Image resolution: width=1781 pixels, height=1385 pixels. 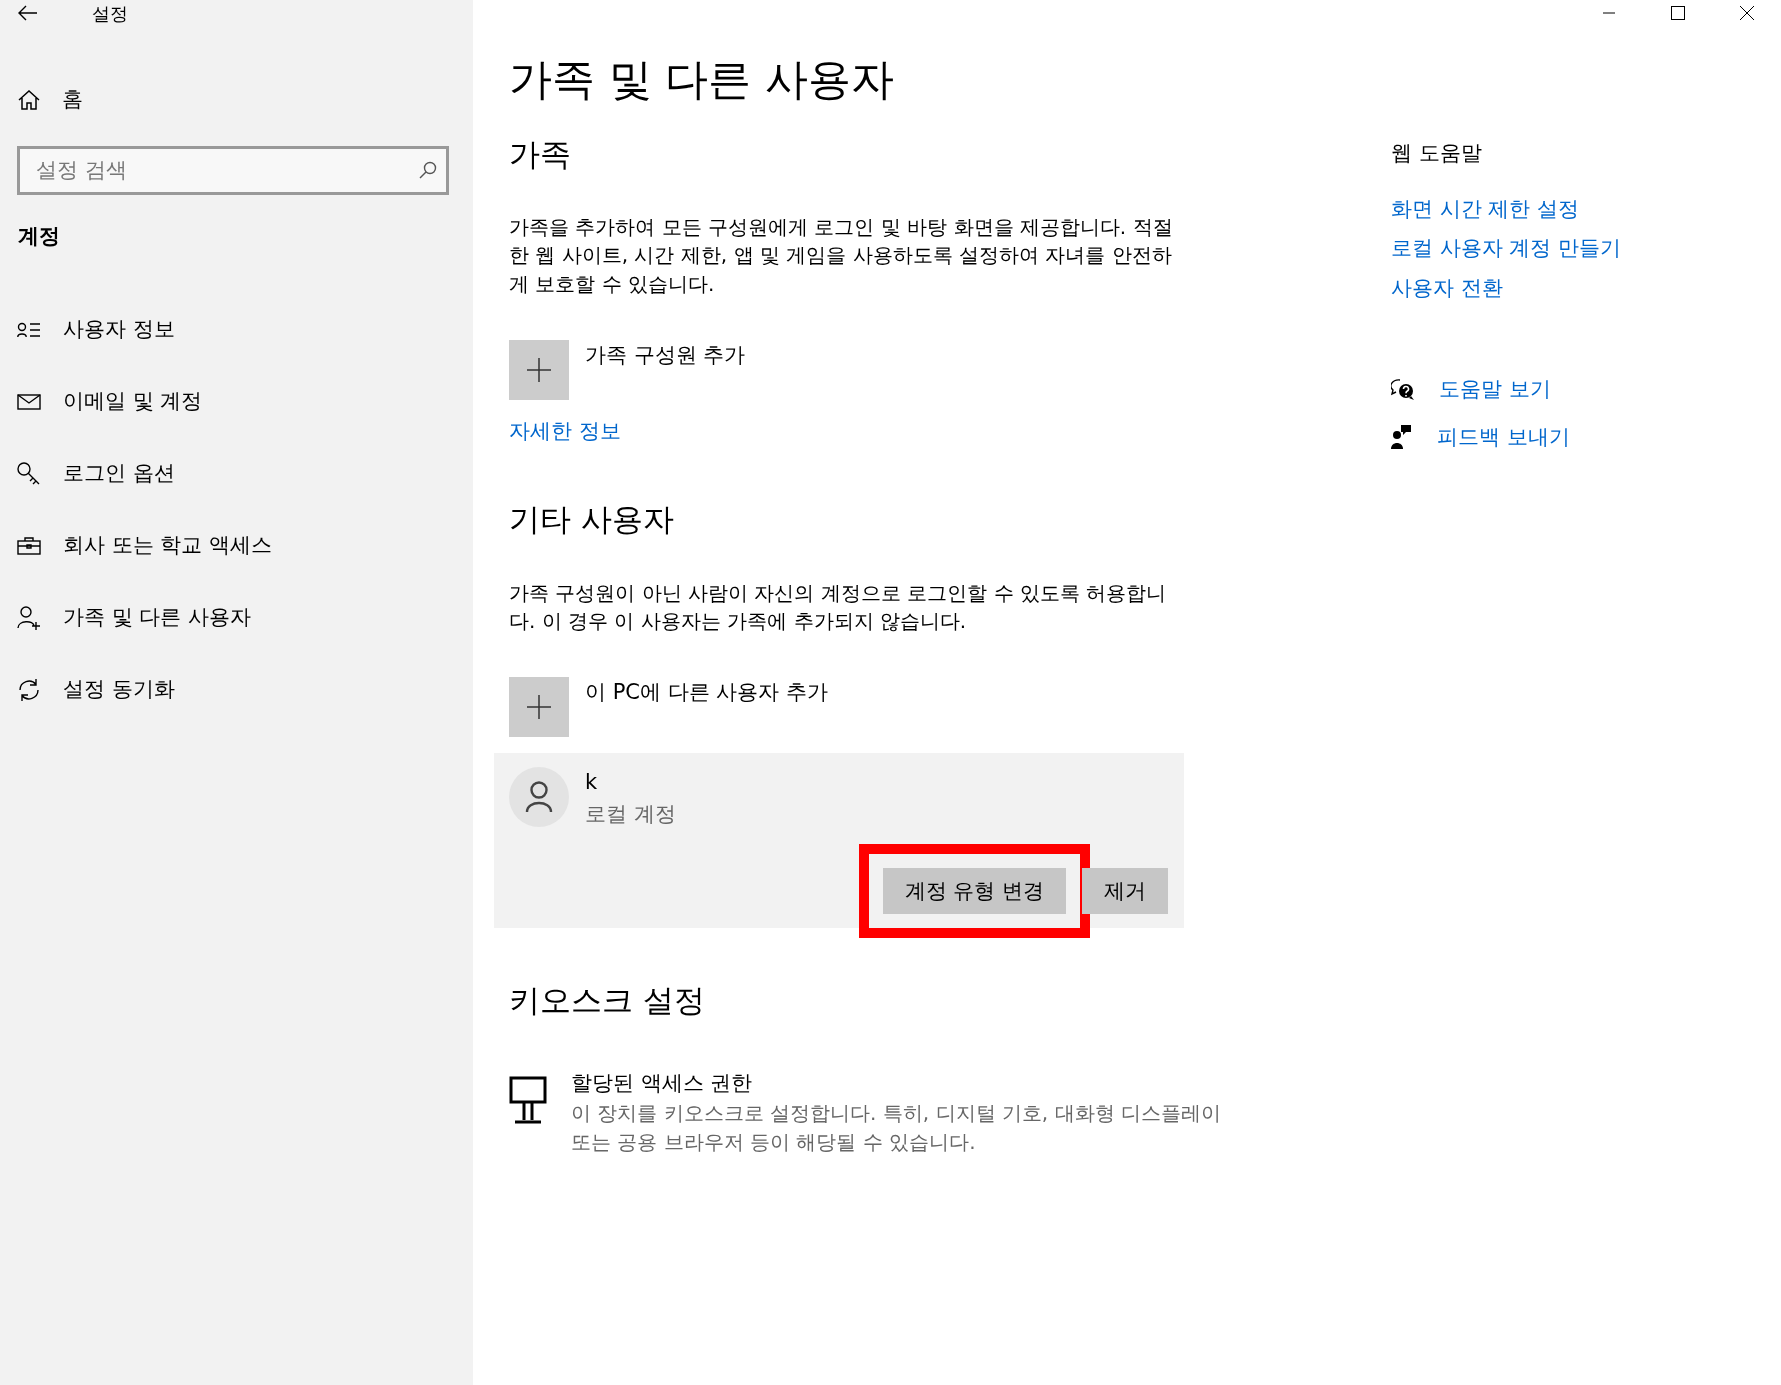 What do you see at coordinates (29, 618) in the screenshot?
I see `person-plus-icon` at bounding box center [29, 618].